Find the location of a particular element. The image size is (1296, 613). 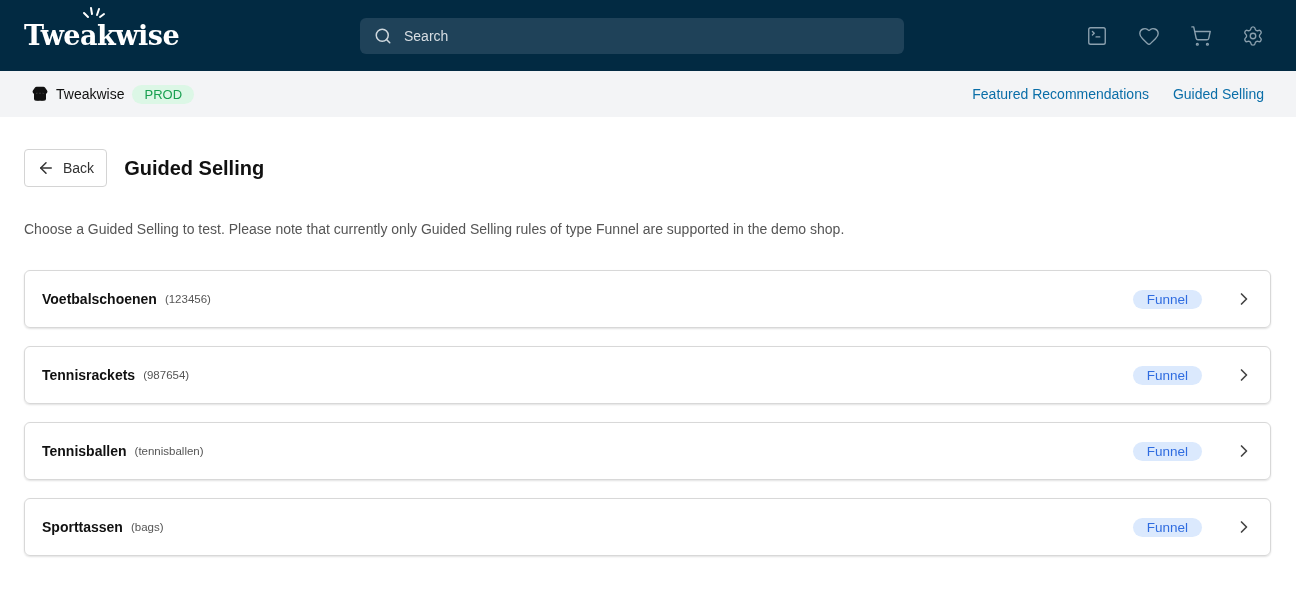

description: Choose a Guided Selling to test. Please note that currently only Guided Selling rules of type Funnel are supported in the demo shop. is located at coordinates (435, 229).